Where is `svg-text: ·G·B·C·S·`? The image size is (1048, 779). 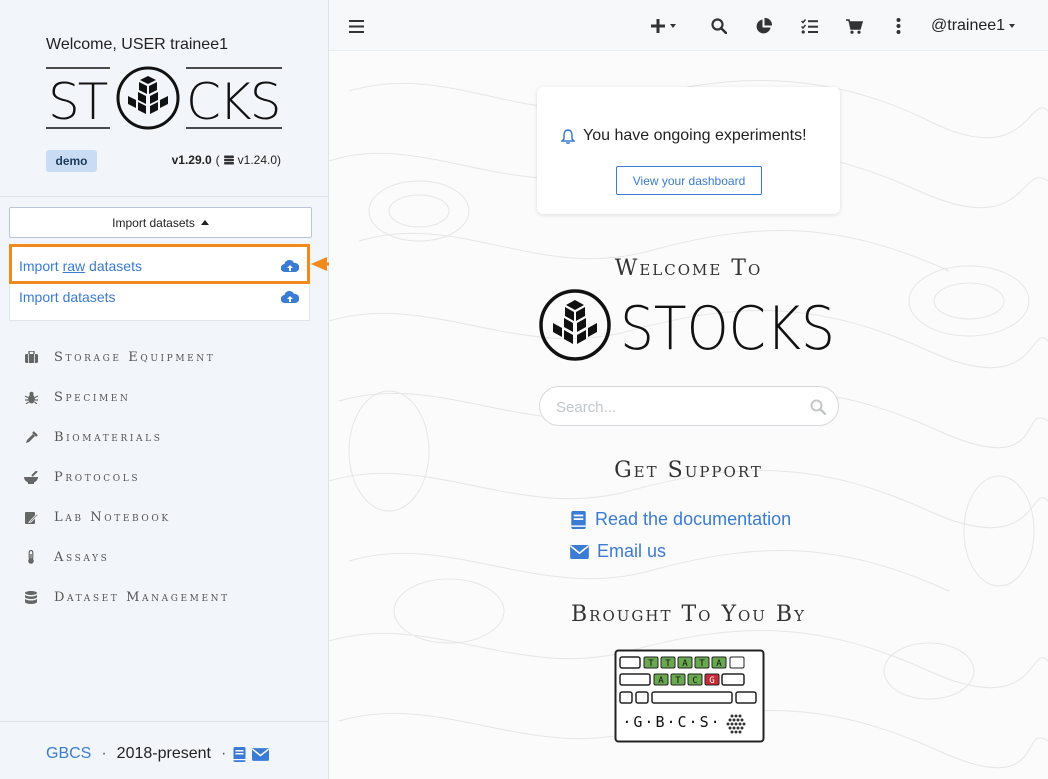
svg-text: ·G·B·C·S· is located at coordinates (671, 722).